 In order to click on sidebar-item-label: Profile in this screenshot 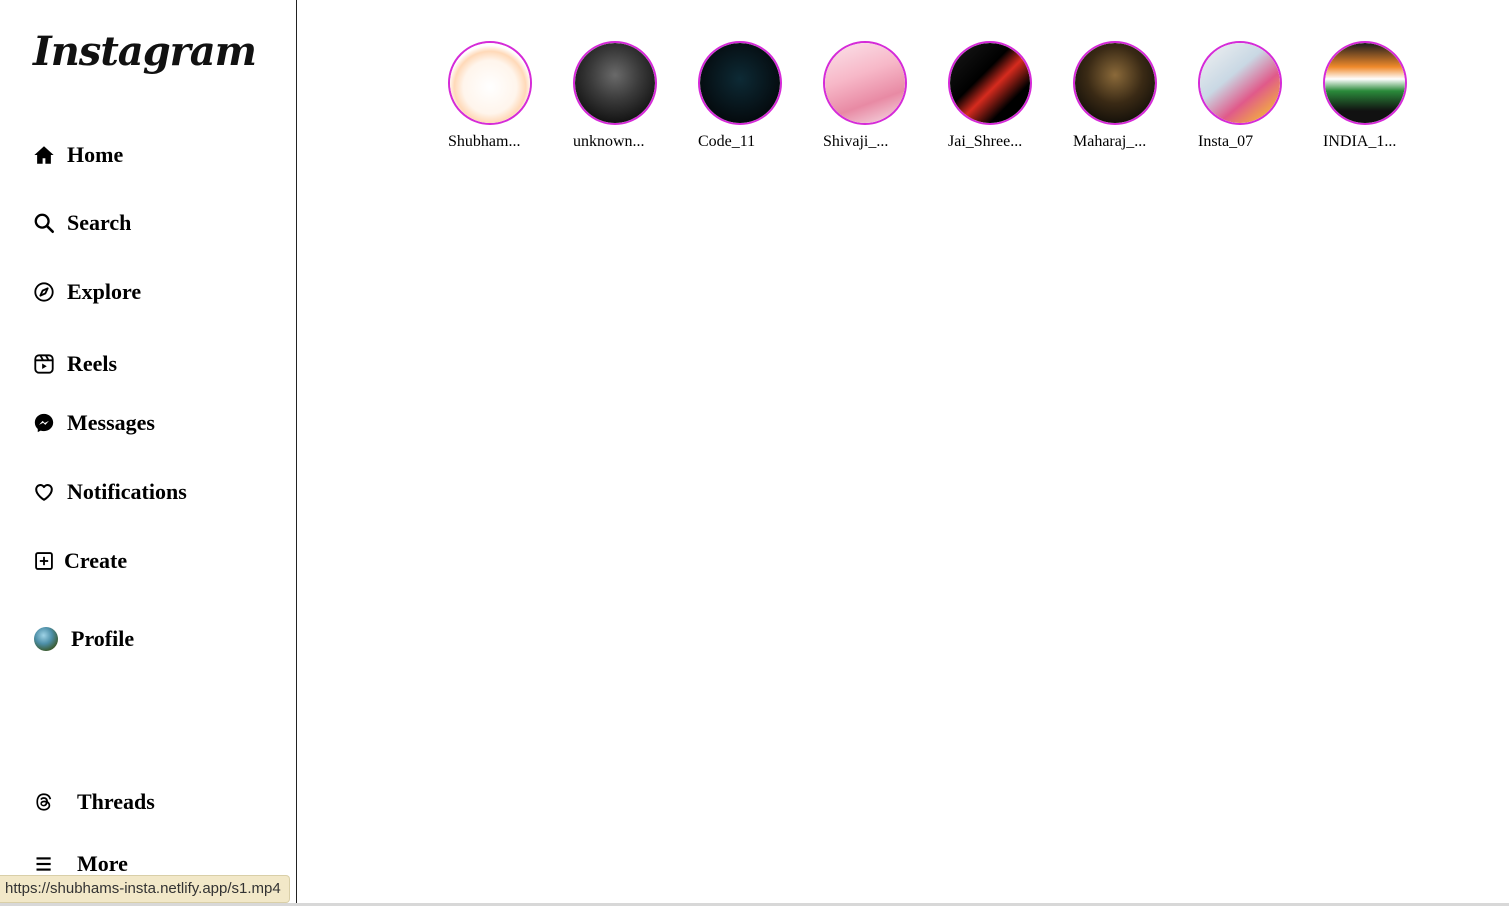, I will do `click(103, 638)`.